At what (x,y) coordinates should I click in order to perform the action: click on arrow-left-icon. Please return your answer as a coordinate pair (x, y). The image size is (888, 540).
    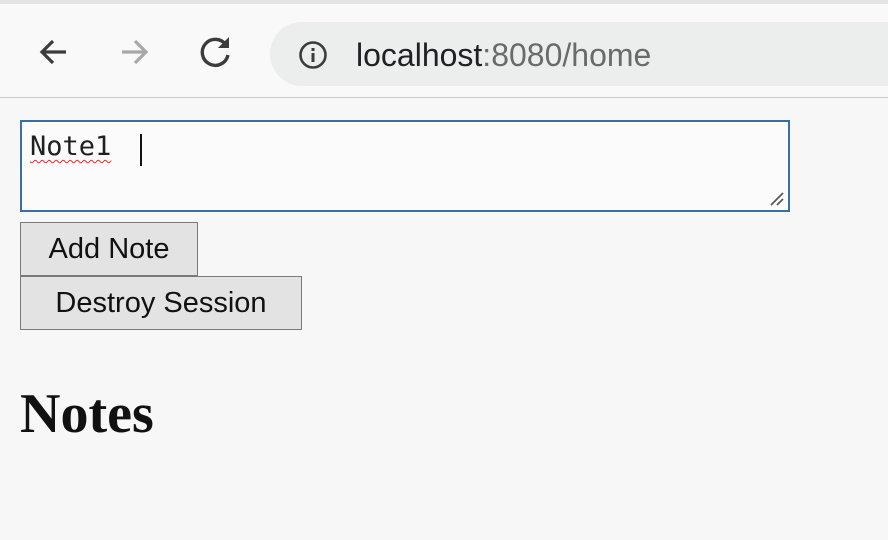
    Looking at the image, I should click on (52, 52).